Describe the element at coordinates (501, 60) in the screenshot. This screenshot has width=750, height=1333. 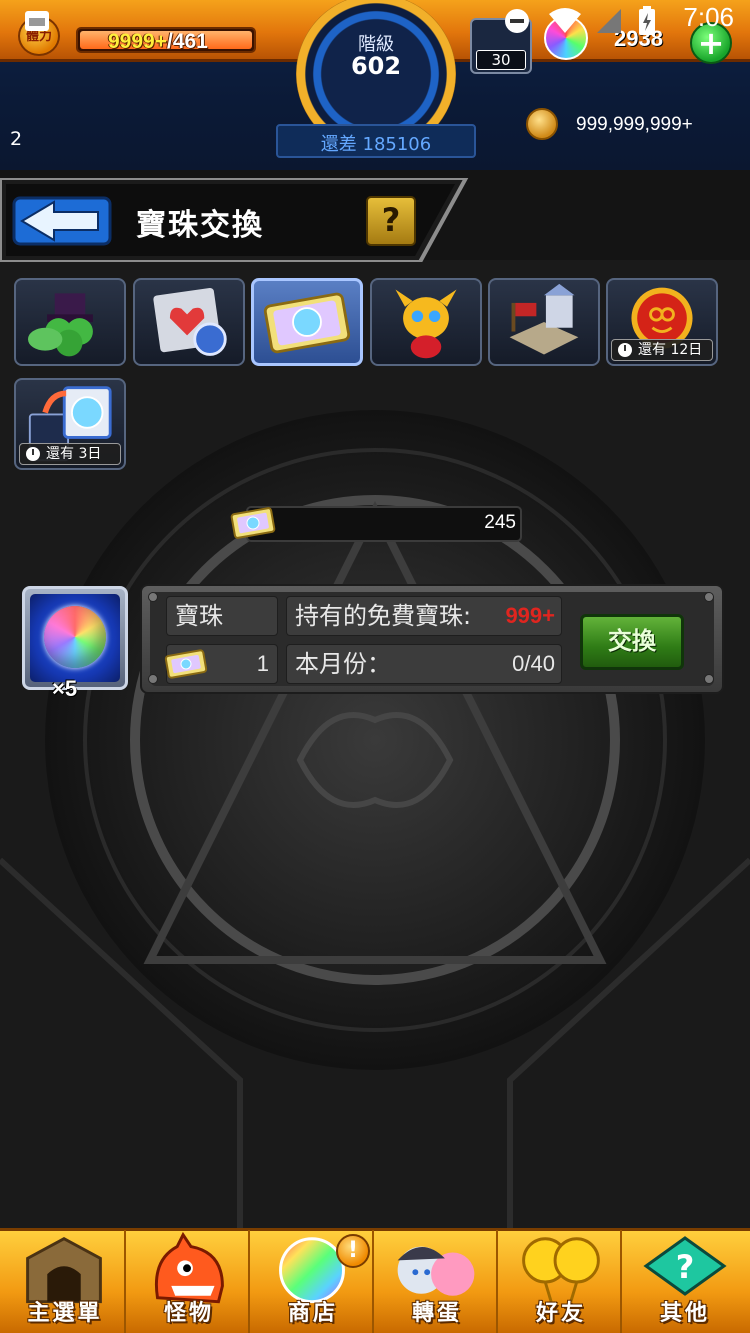
I see `orb-box-count: 30` at that location.